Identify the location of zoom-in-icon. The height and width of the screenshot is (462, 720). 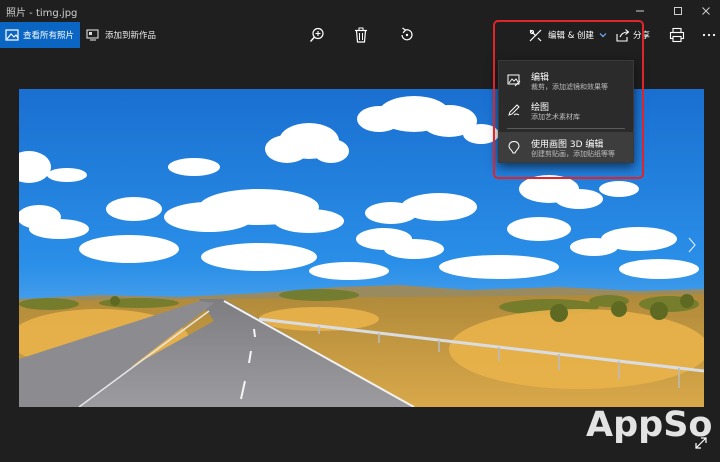
(316, 34).